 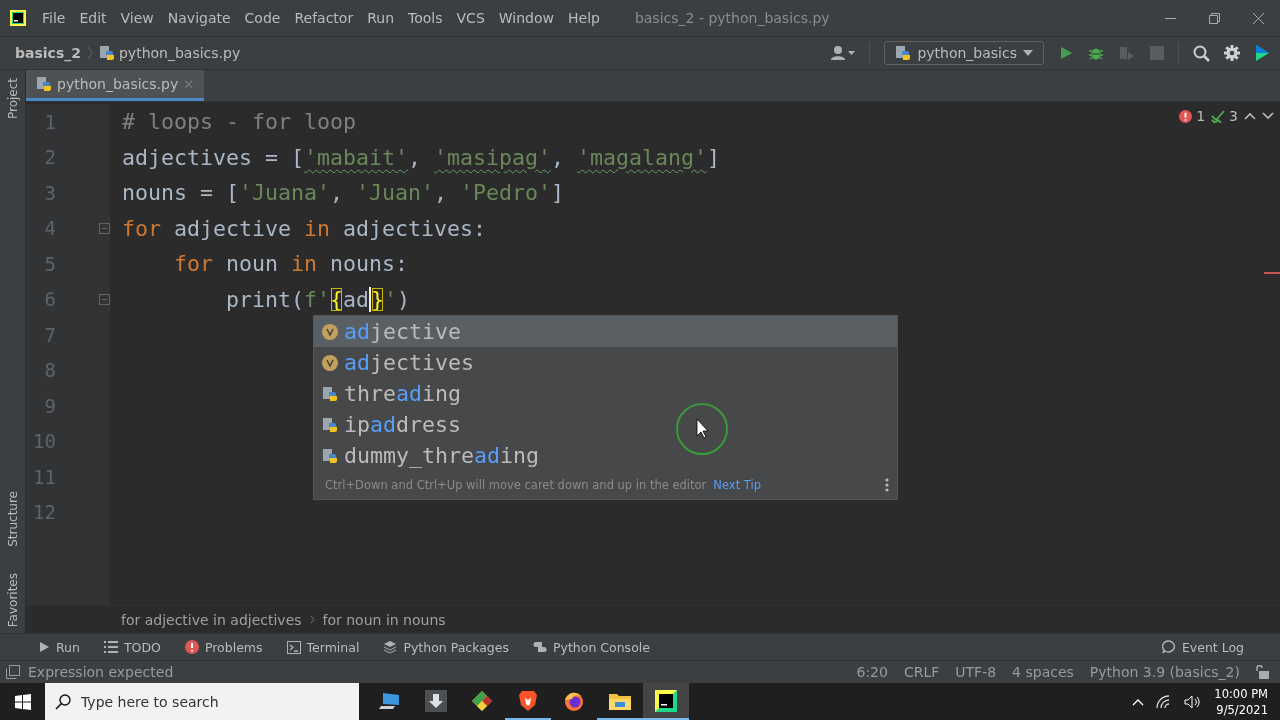 What do you see at coordinates (199, 18) in the screenshot?
I see `menu-item: Navigate` at bounding box center [199, 18].